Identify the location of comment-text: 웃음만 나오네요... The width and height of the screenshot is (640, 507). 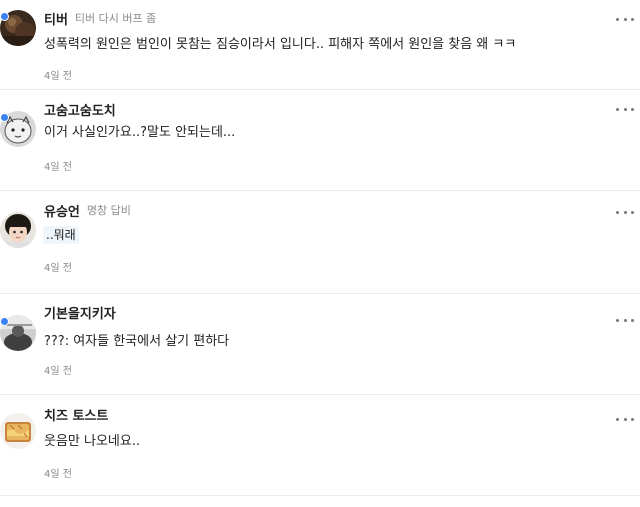
(92, 441).